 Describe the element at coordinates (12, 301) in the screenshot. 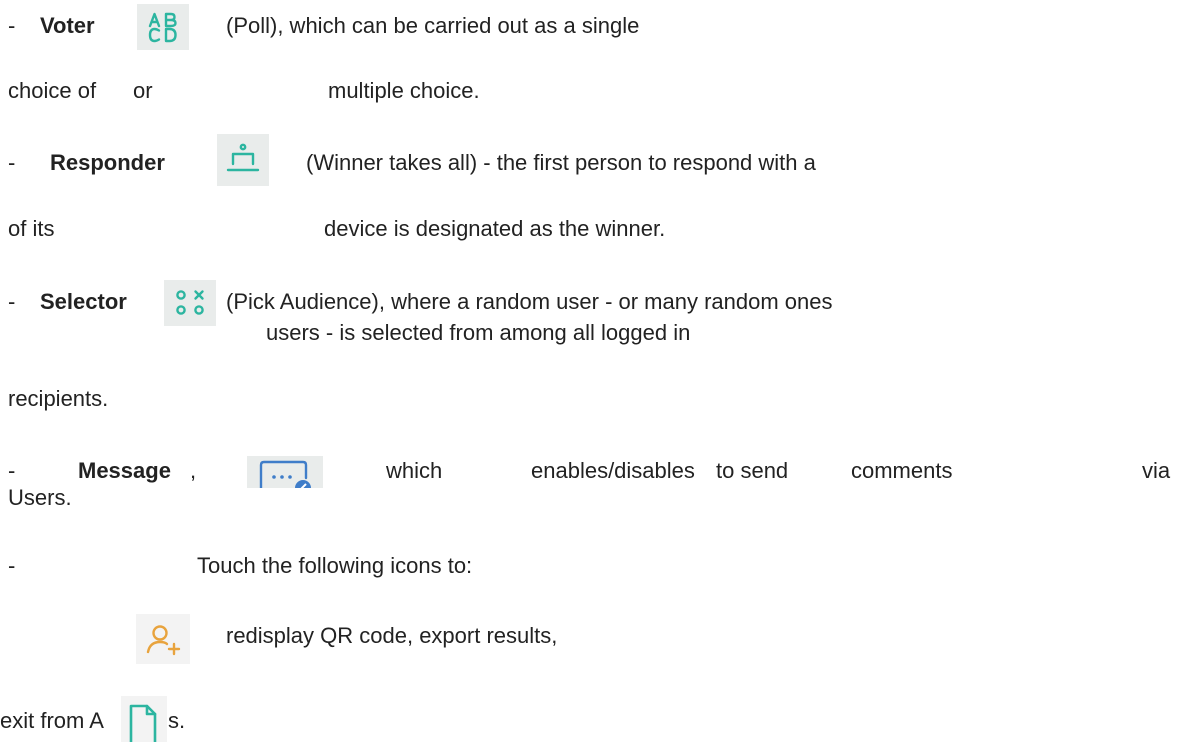

I see `selector-dash: -` at that location.